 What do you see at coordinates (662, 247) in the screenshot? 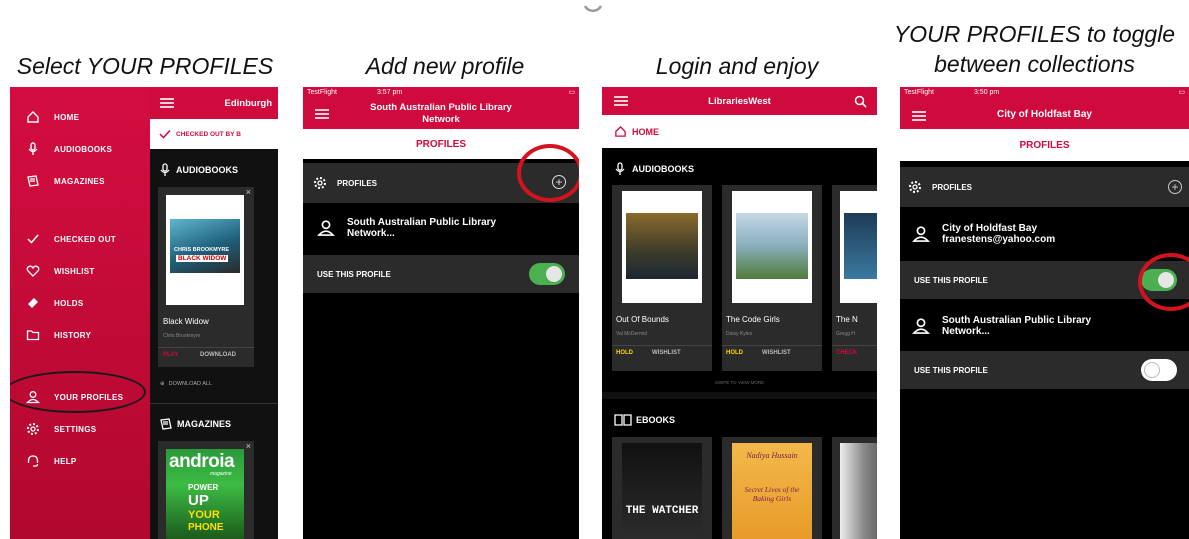
I see `book-cover` at bounding box center [662, 247].